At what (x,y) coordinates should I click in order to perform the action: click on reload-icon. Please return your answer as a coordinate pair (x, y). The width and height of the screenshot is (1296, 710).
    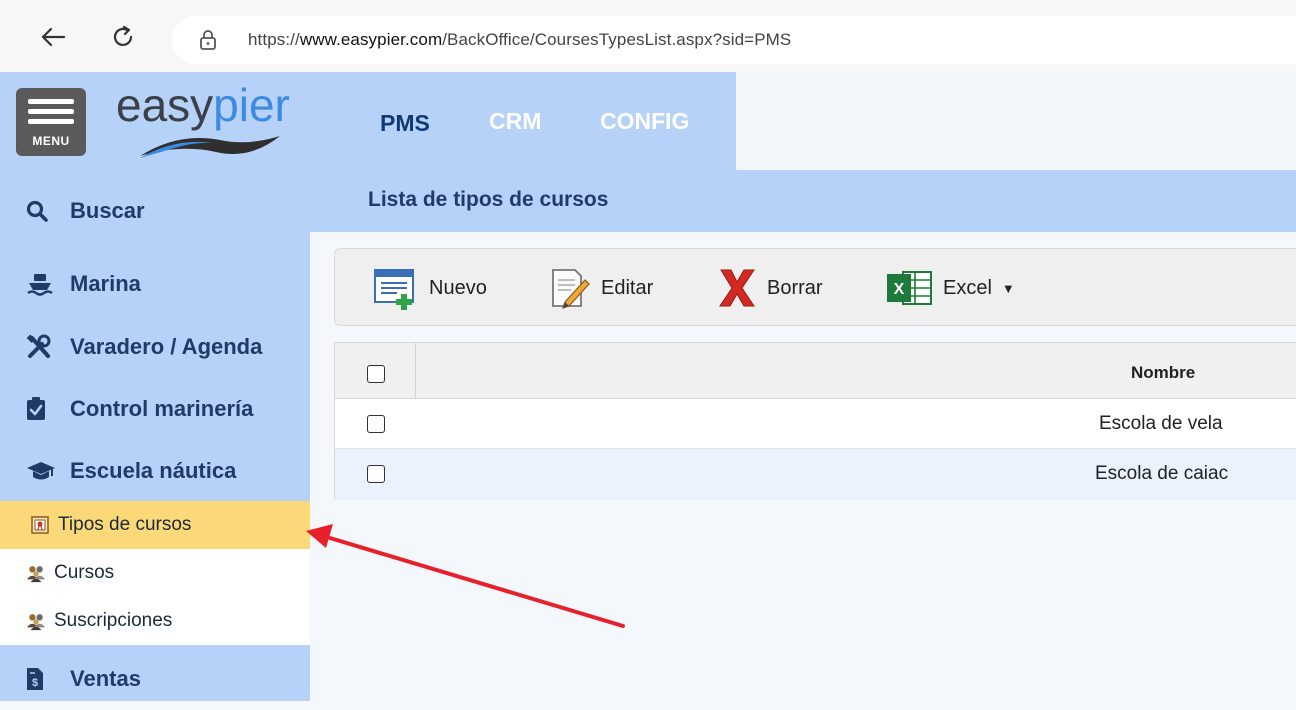
    Looking at the image, I should click on (123, 35).